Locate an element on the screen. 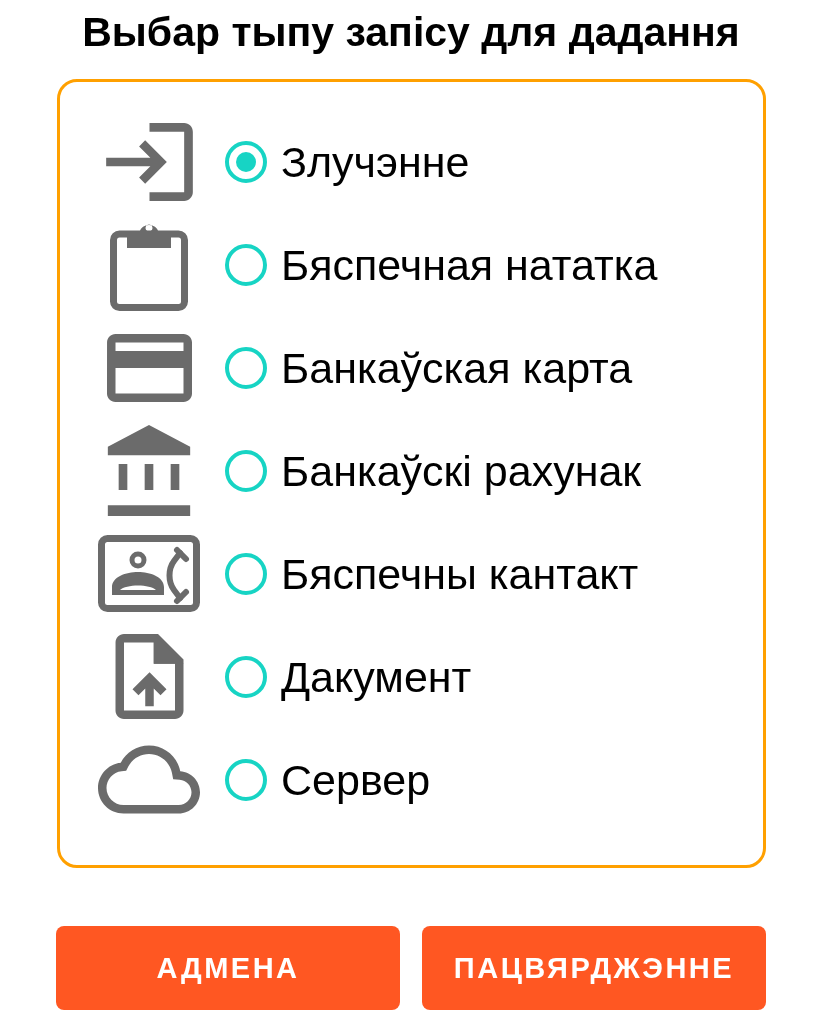 This screenshot has height=1024, width=823. confirm-button: ПАЦВЯРДЖЭННЕ is located at coordinates (594, 968).